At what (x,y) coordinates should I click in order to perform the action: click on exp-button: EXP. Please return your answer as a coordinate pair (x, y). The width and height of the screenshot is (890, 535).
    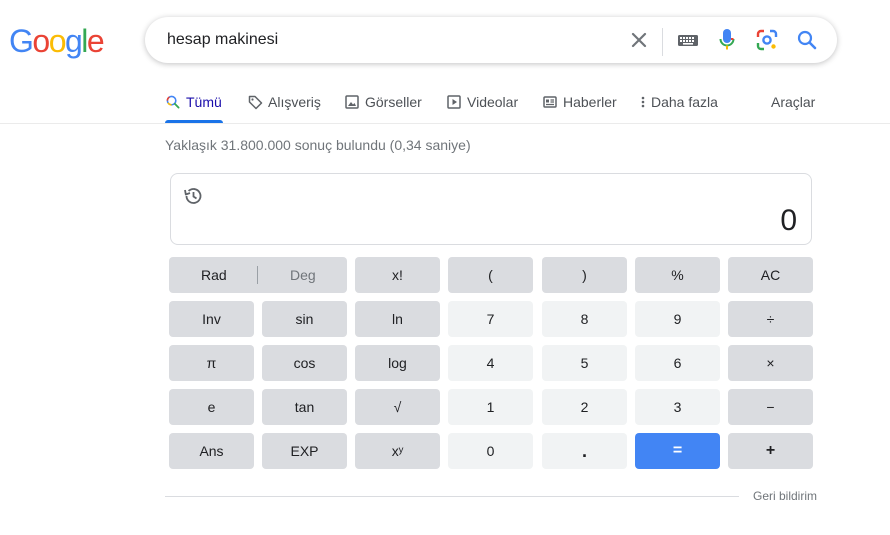
    Looking at the image, I should click on (304, 451).